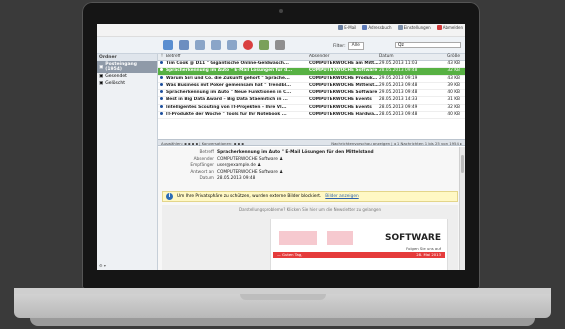 This screenshot has width=565, height=329. I want to click on row-size: 31 KB, so click(453, 100).